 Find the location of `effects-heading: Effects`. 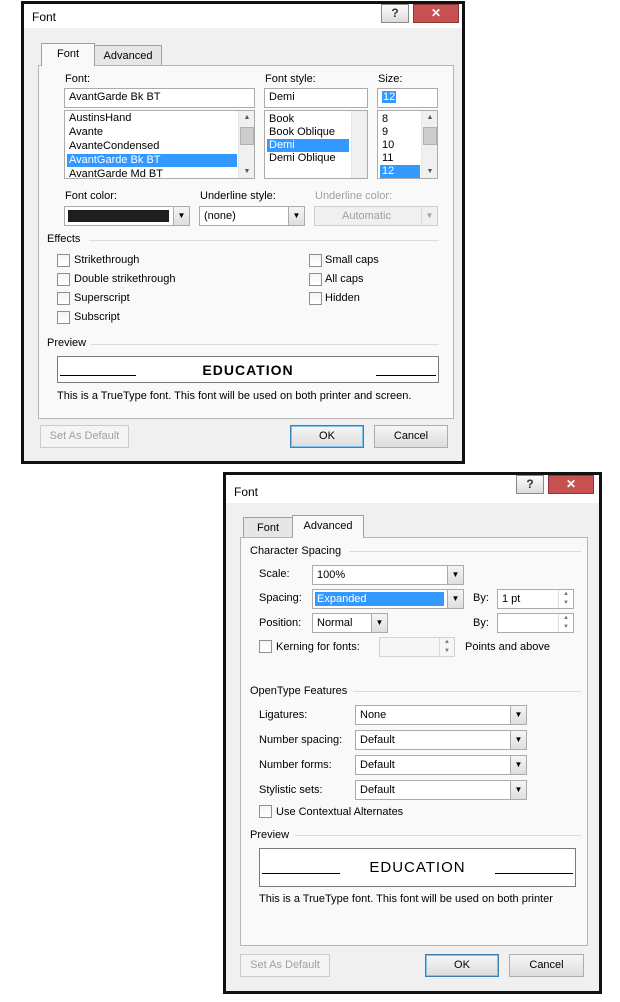

effects-heading: Effects is located at coordinates (64, 239).